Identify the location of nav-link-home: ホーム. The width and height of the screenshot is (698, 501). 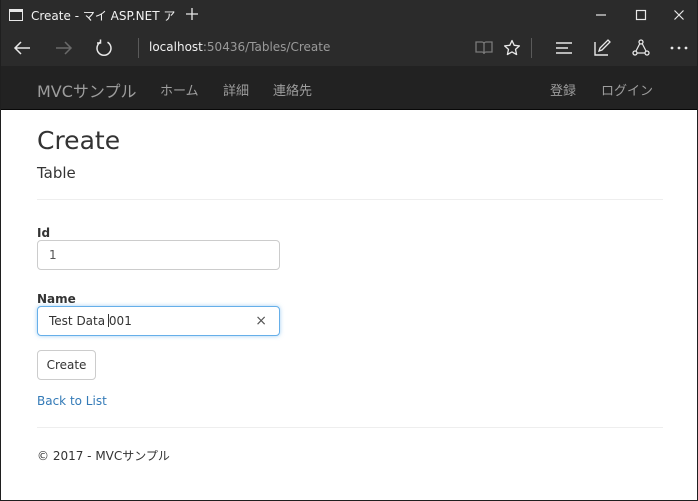
(179, 89).